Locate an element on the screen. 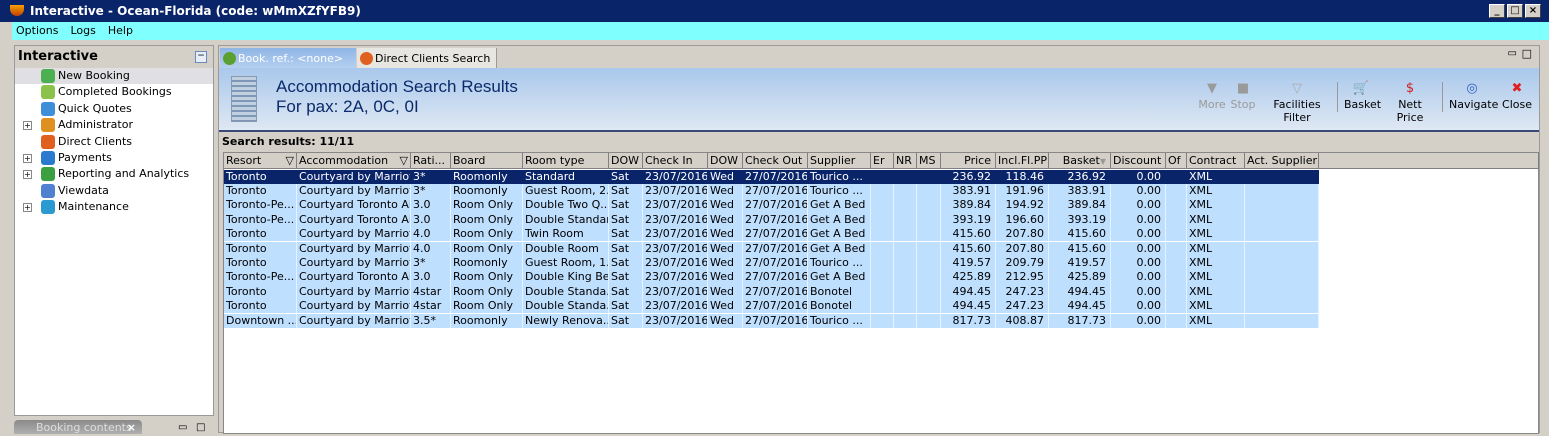 The width and height of the screenshot is (1549, 436). table-cell: Toronto is located at coordinates (260, 176).